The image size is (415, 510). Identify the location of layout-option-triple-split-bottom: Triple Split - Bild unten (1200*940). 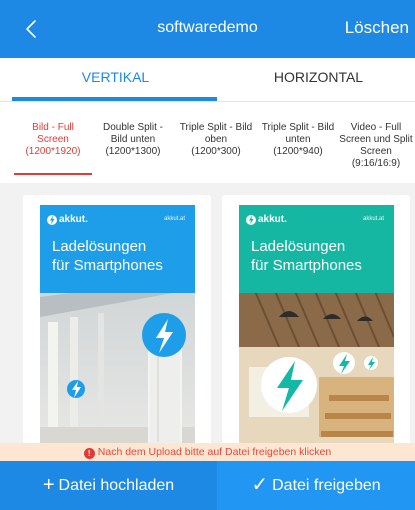
(298, 140).